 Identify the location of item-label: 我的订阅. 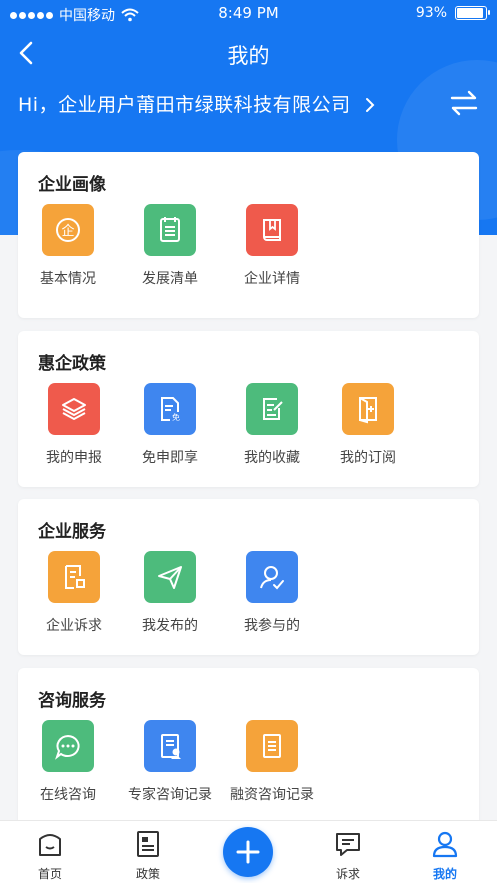
(368, 458).